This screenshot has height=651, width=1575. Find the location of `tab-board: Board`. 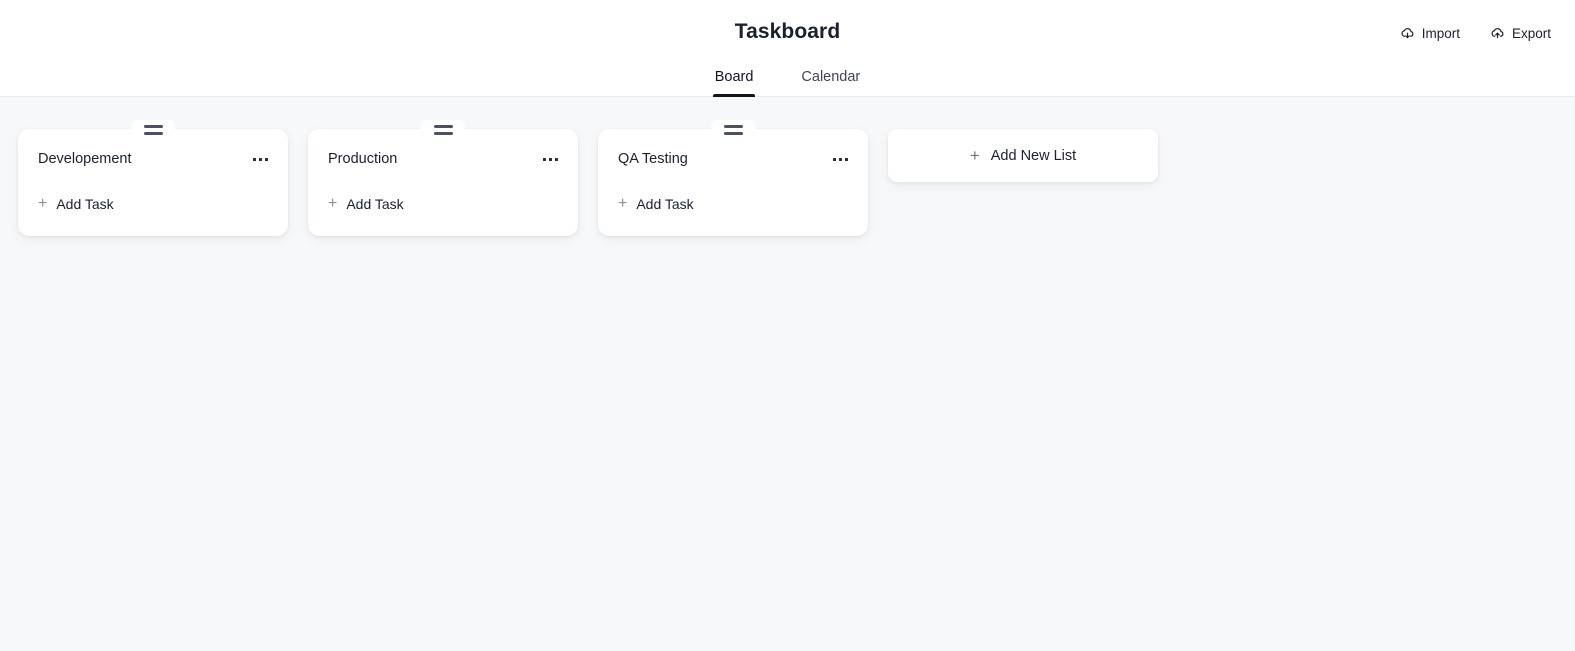

tab-board: Board is located at coordinates (734, 82).